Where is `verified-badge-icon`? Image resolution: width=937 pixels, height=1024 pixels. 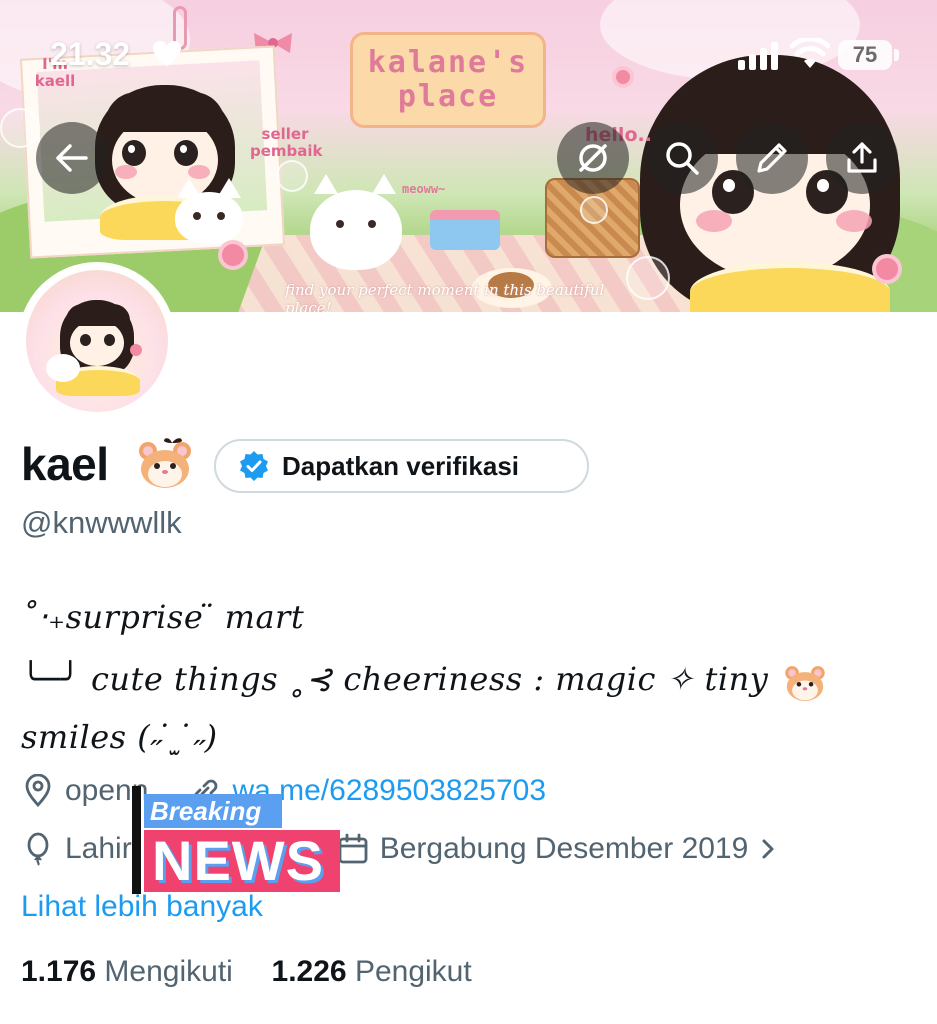 verified-badge-icon is located at coordinates (254, 466).